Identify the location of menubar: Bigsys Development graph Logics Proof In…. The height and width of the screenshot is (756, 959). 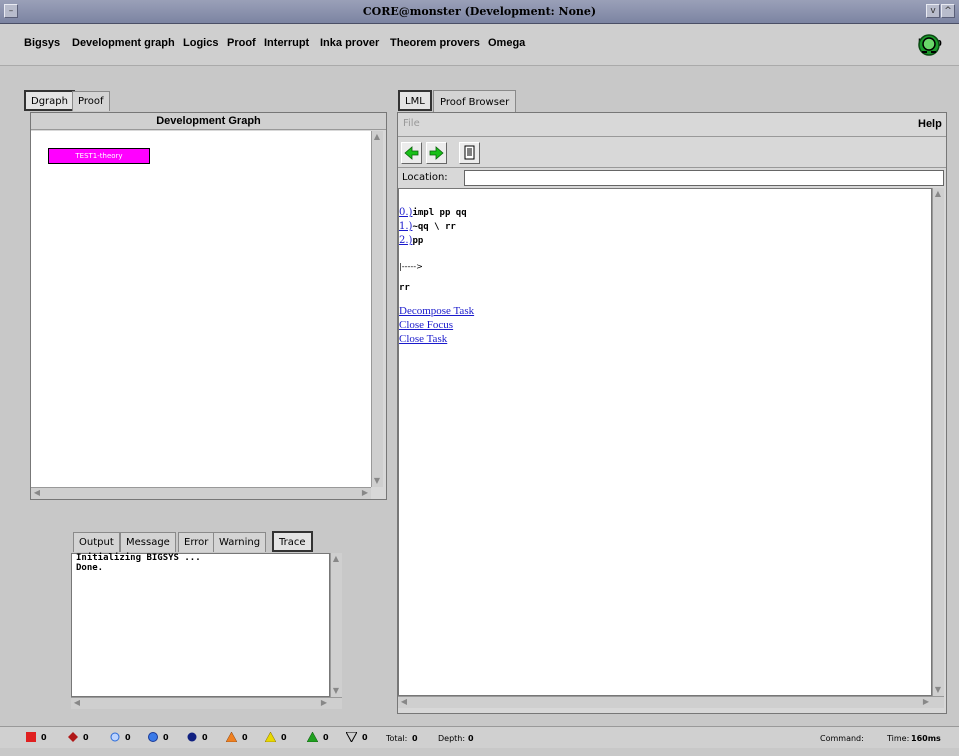
(479, 45).